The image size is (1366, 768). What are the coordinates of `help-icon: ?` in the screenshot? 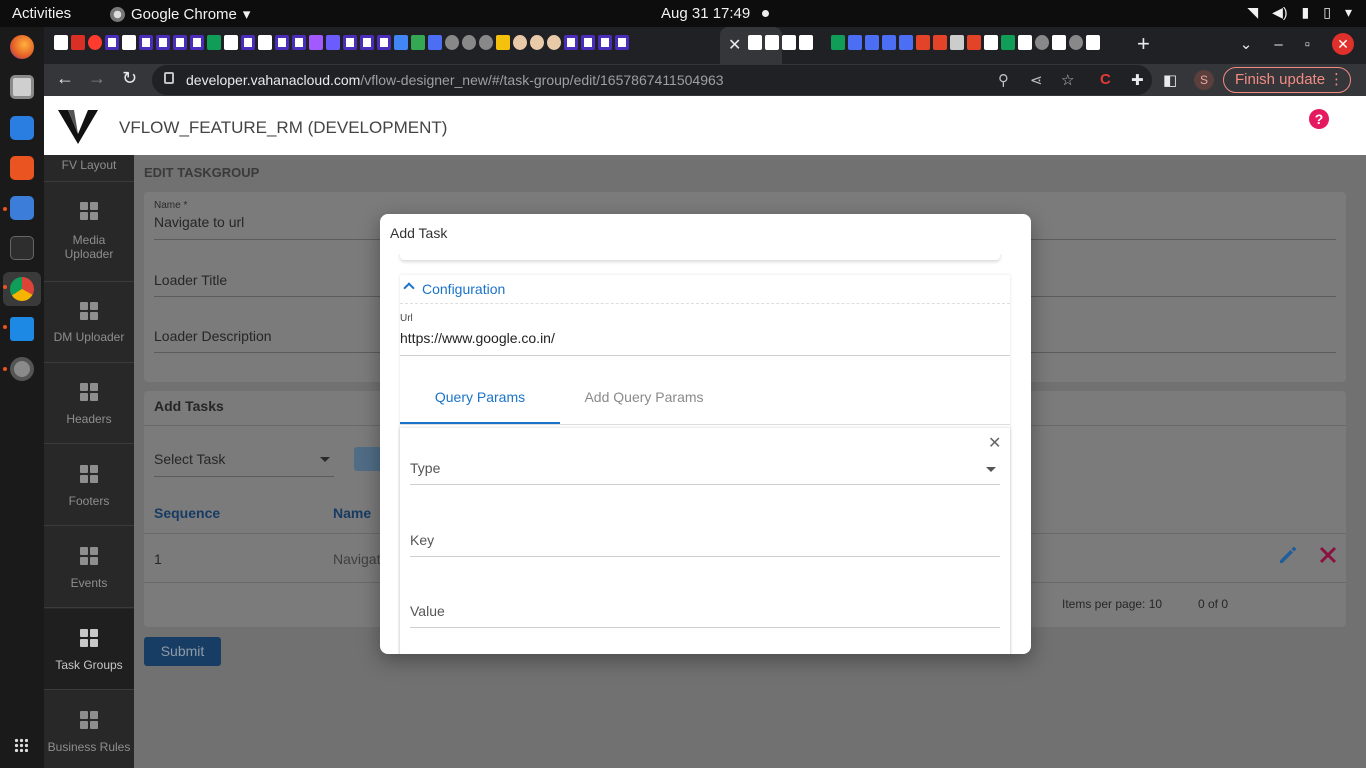 It's located at (1319, 119).